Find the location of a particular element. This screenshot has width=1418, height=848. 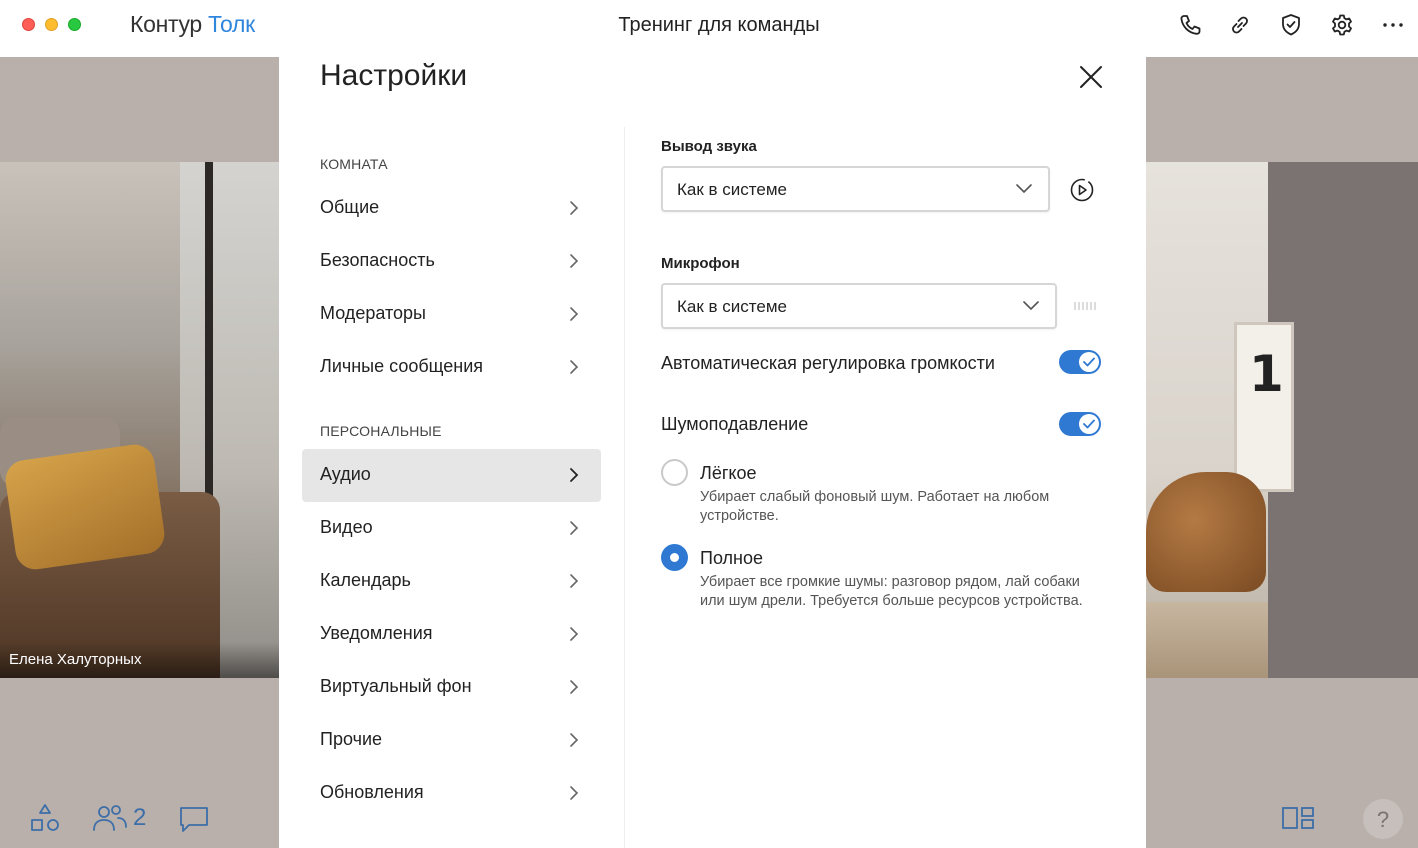

title-bar: Контур Толк Тренинг для команды is located at coordinates (709, 28).